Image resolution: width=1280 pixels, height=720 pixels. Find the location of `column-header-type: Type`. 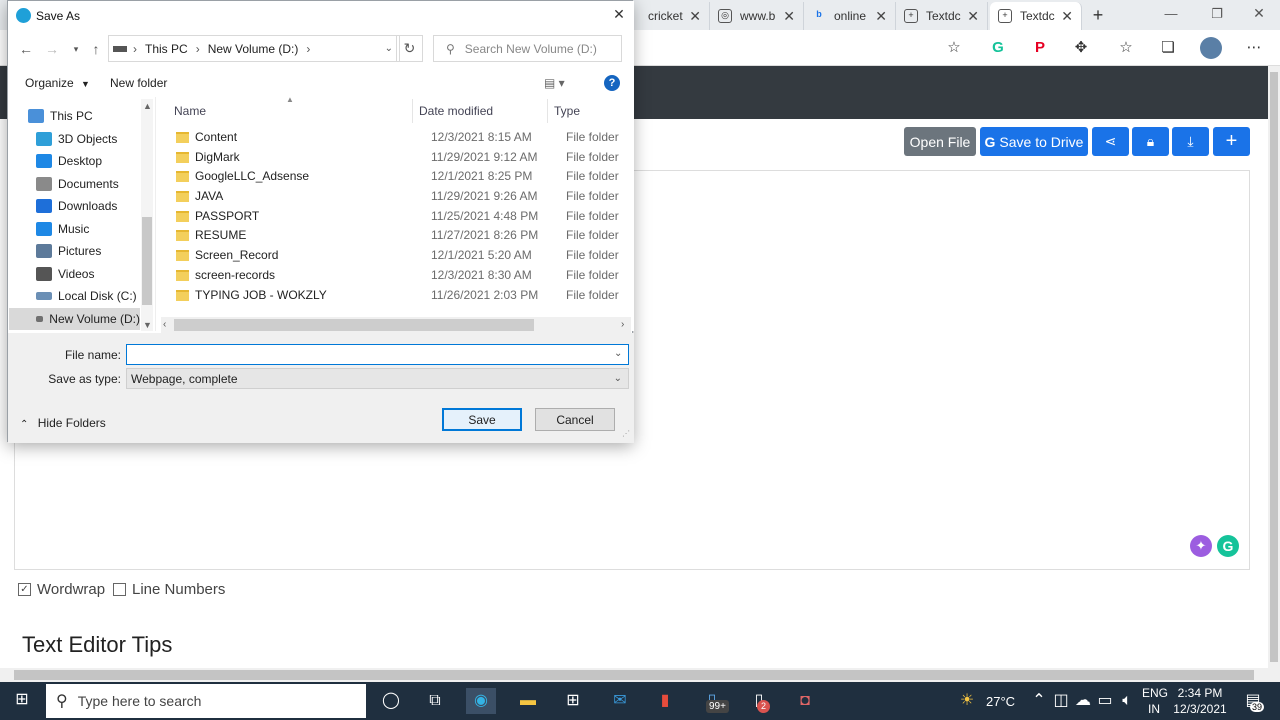

column-header-type: Type is located at coordinates (567, 111).